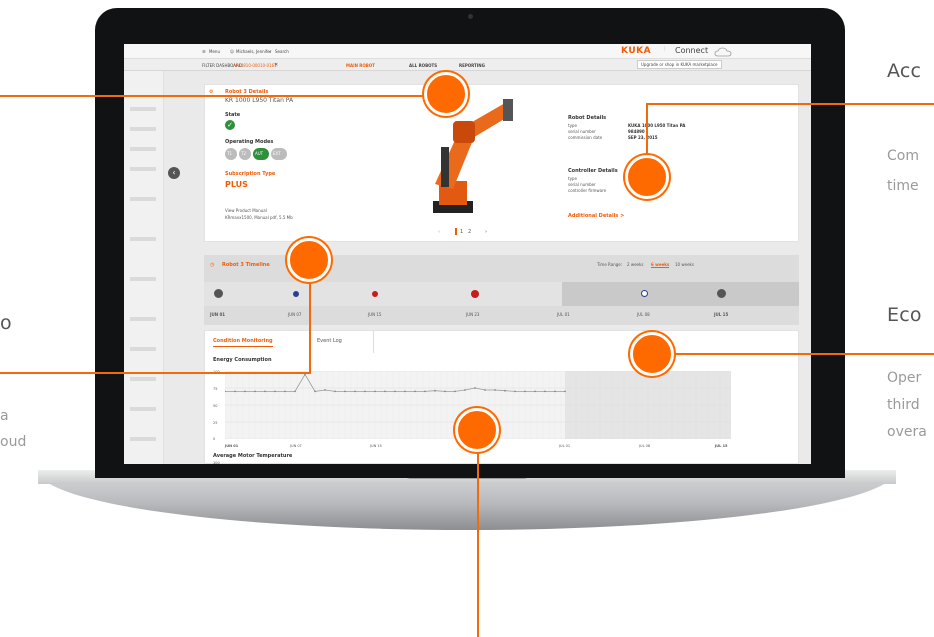 Image resolution: width=934 pixels, height=637 pixels. Describe the element at coordinates (215, 423) in the screenshot. I see `y-tick-25: 25` at that location.